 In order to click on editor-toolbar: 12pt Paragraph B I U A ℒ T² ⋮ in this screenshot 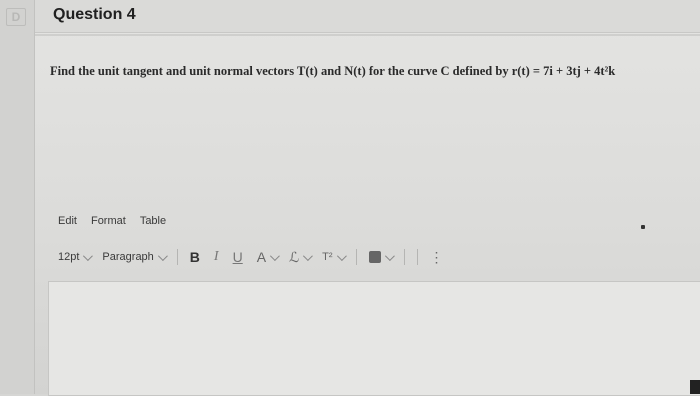, I will do `click(318, 257)`.